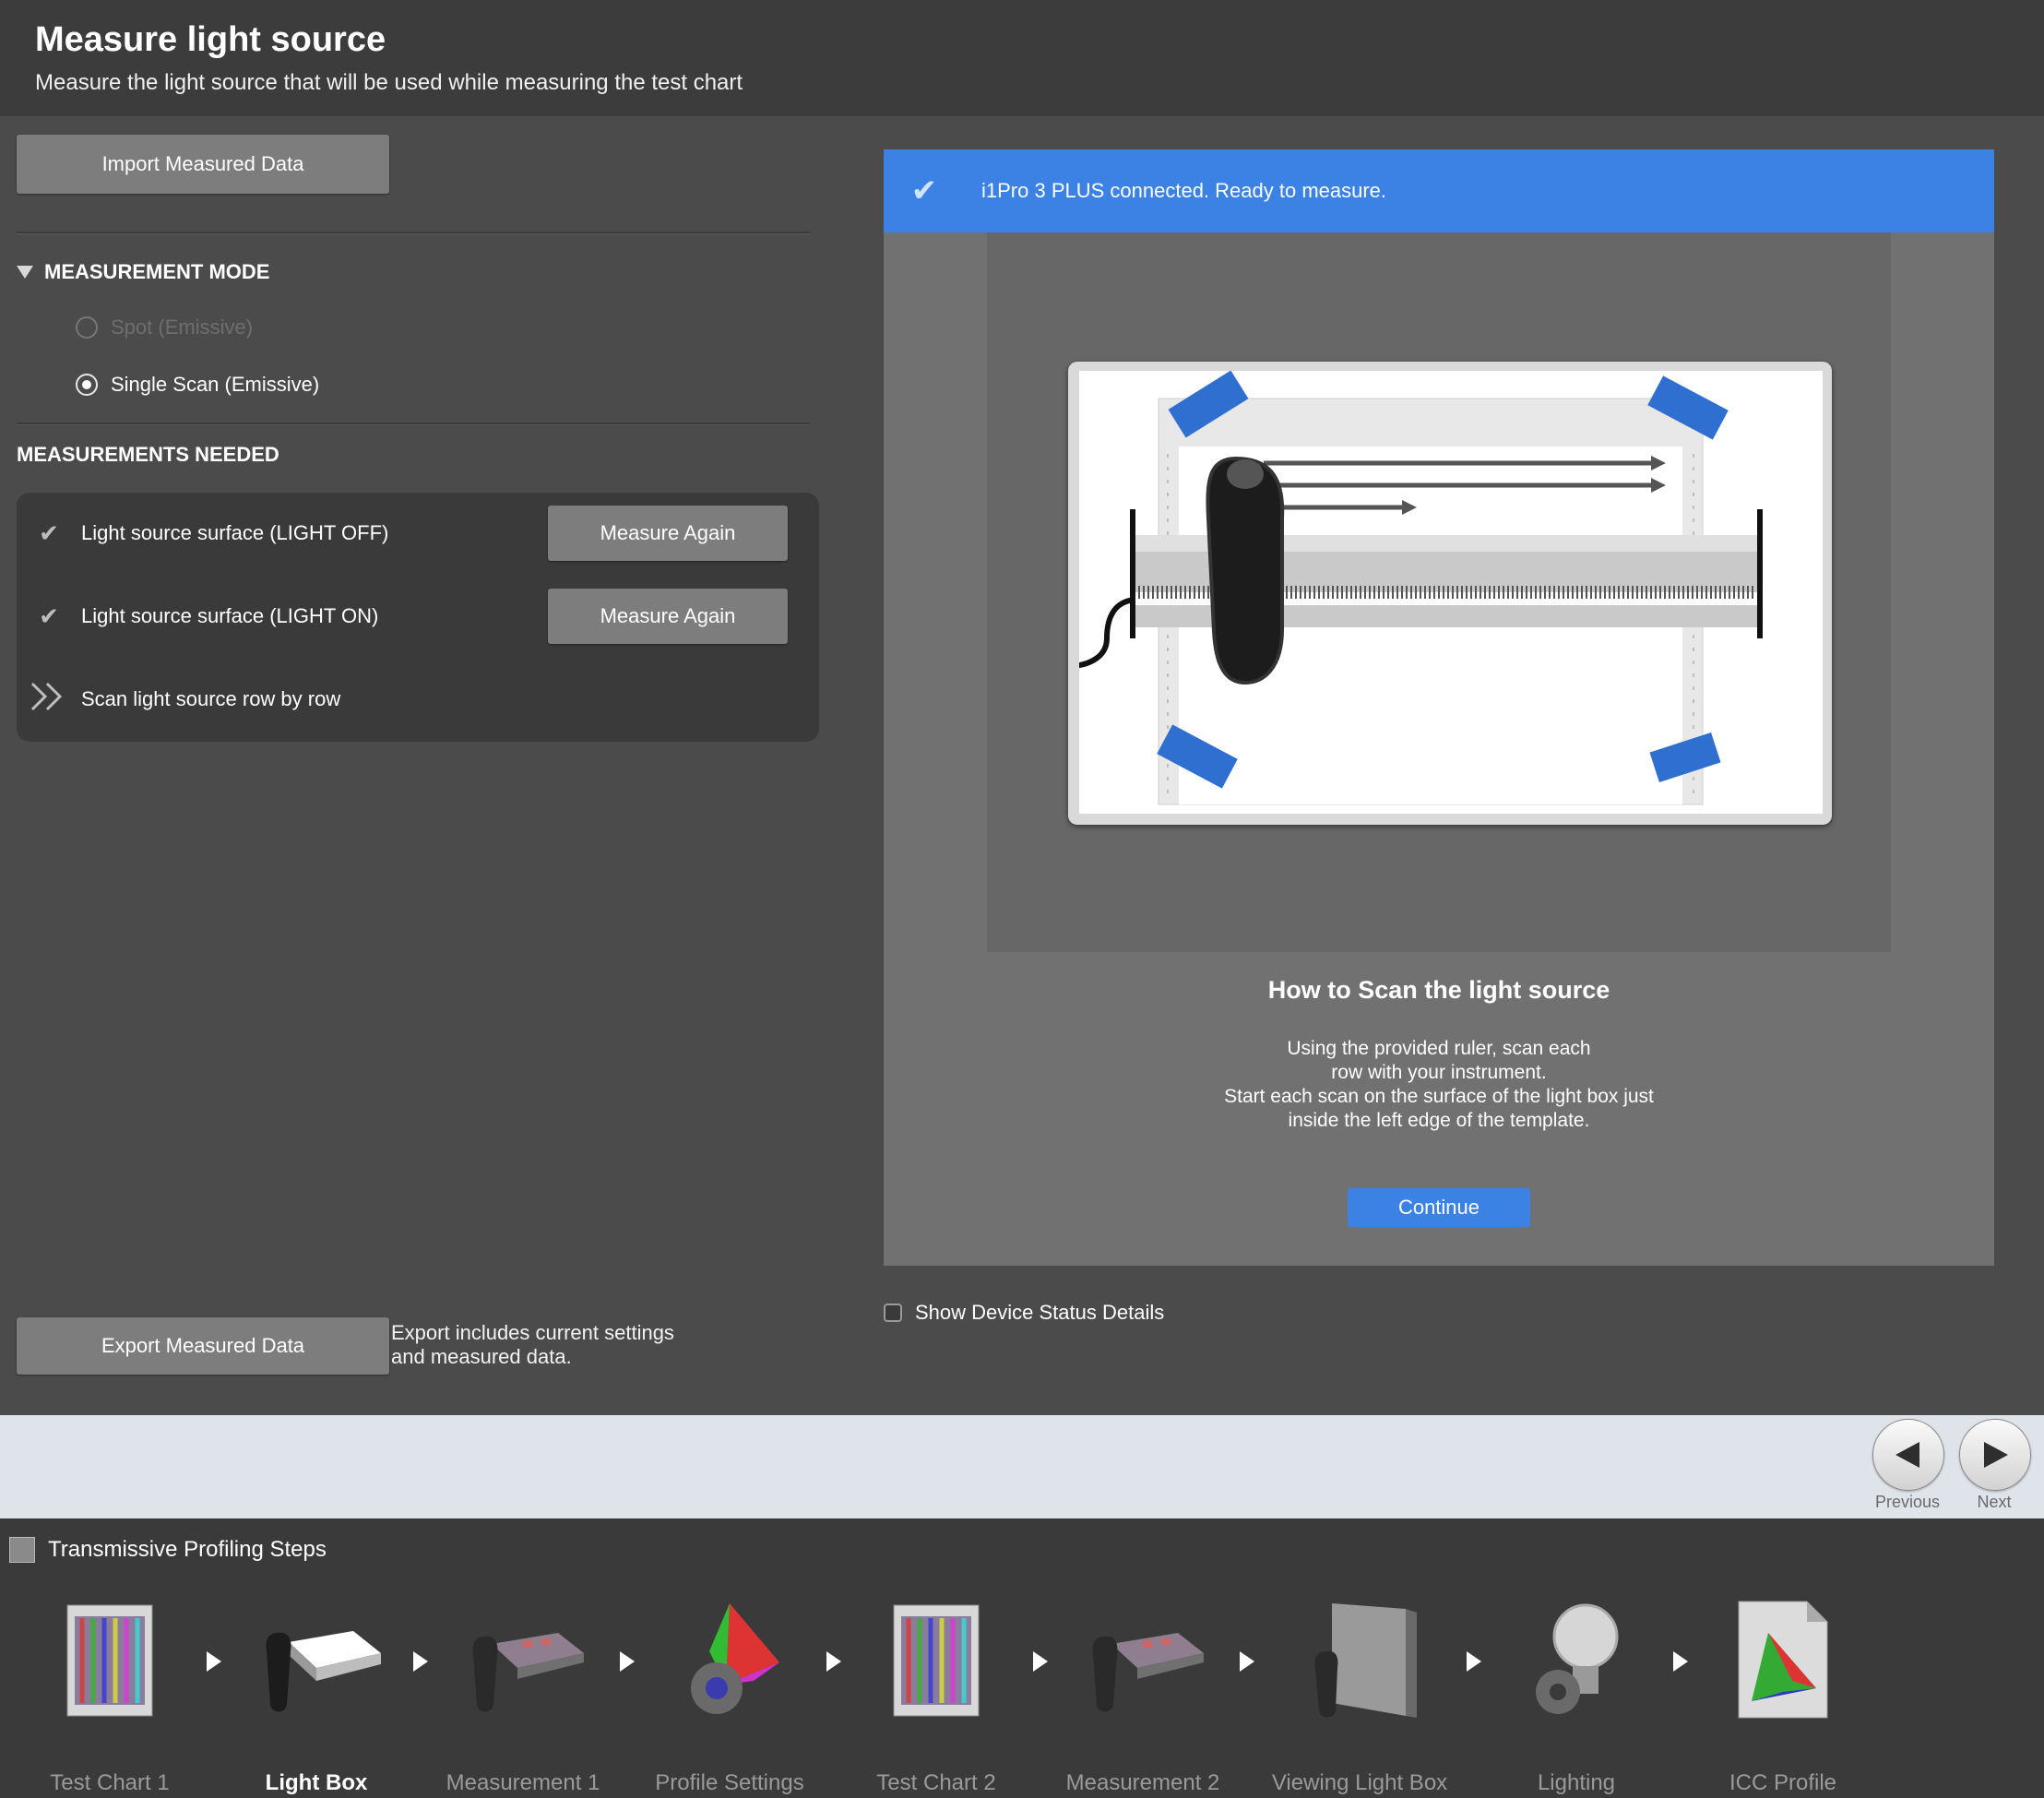  Describe the element at coordinates (235, 532) in the screenshot. I see `measurement-label: Light source surface (LIGHT OFF)` at that location.